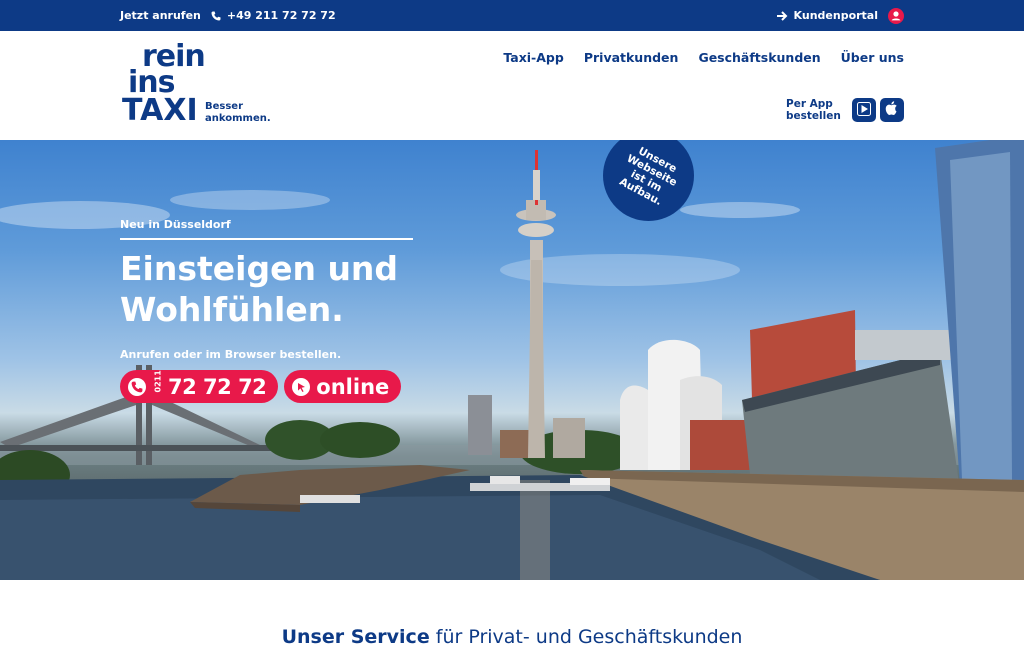 The height and width of the screenshot is (672, 1024). What do you see at coordinates (158, 381) in the screenshot?
I see `area-code: 0211` at bounding box center [158, 381].